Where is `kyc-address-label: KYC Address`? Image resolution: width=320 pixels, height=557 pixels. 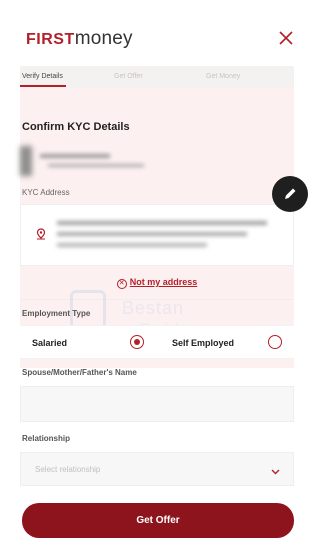
kyc-address-label: KYC Address is located at coordinates (46, 192).